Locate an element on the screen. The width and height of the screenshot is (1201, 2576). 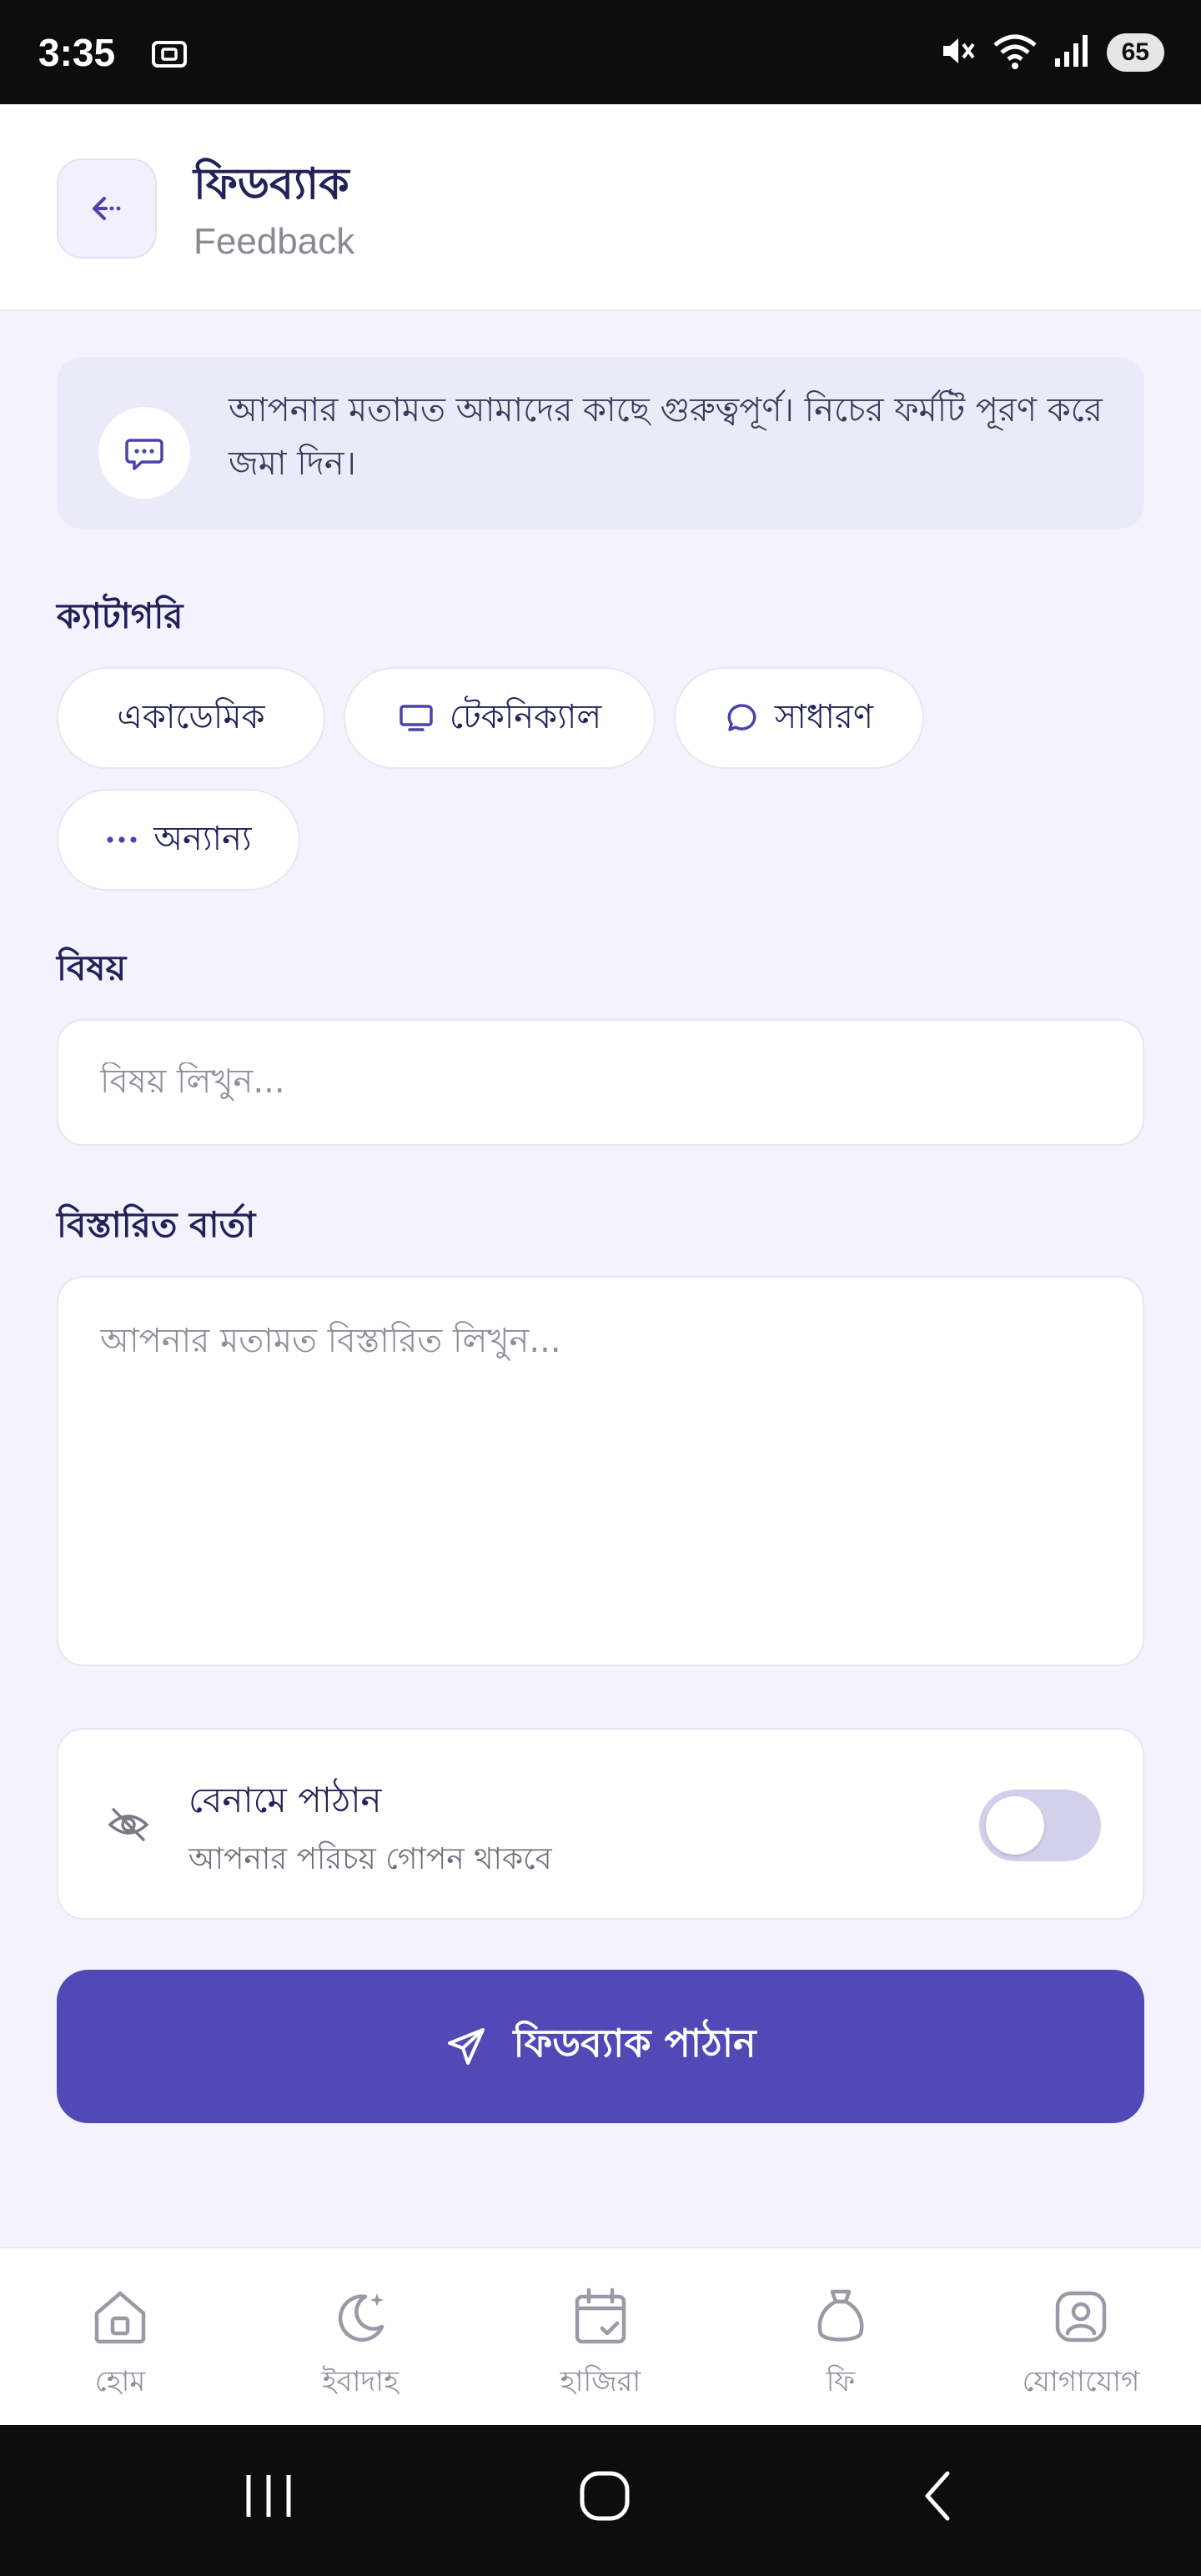
status-time: 3:35 is located at coordinates (77, 52).